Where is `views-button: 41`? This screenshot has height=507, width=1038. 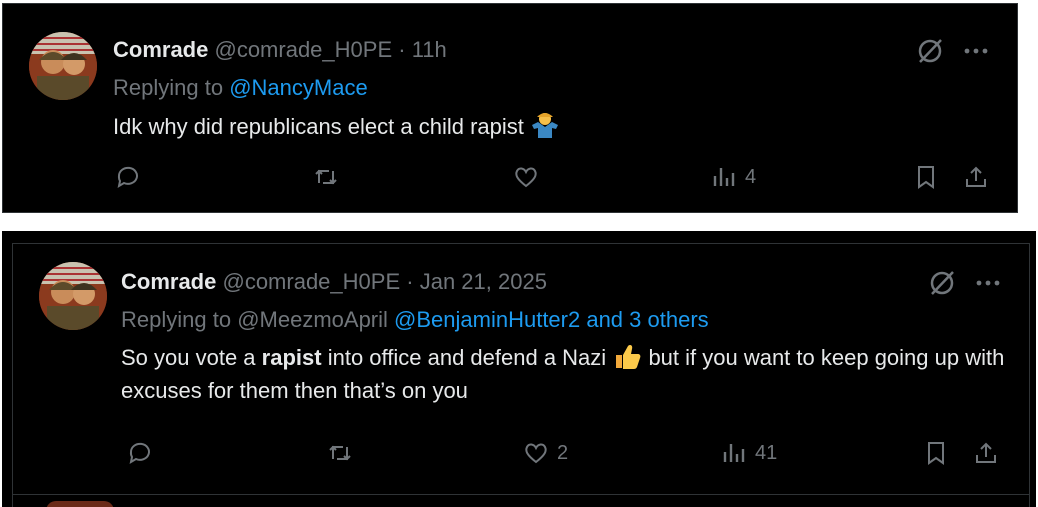 views-button: 41 is located at coordinates (749, 453).